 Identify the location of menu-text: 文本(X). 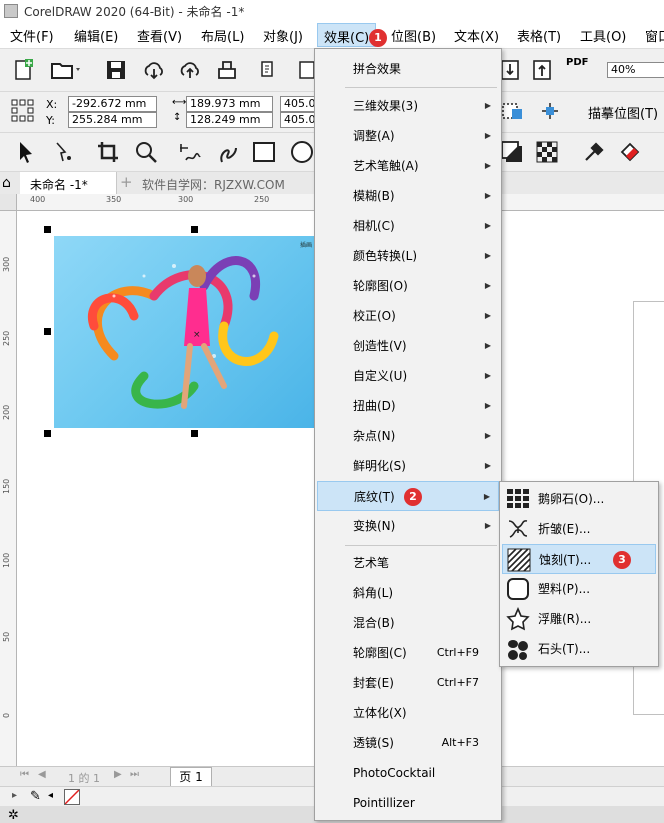
(476, 35).